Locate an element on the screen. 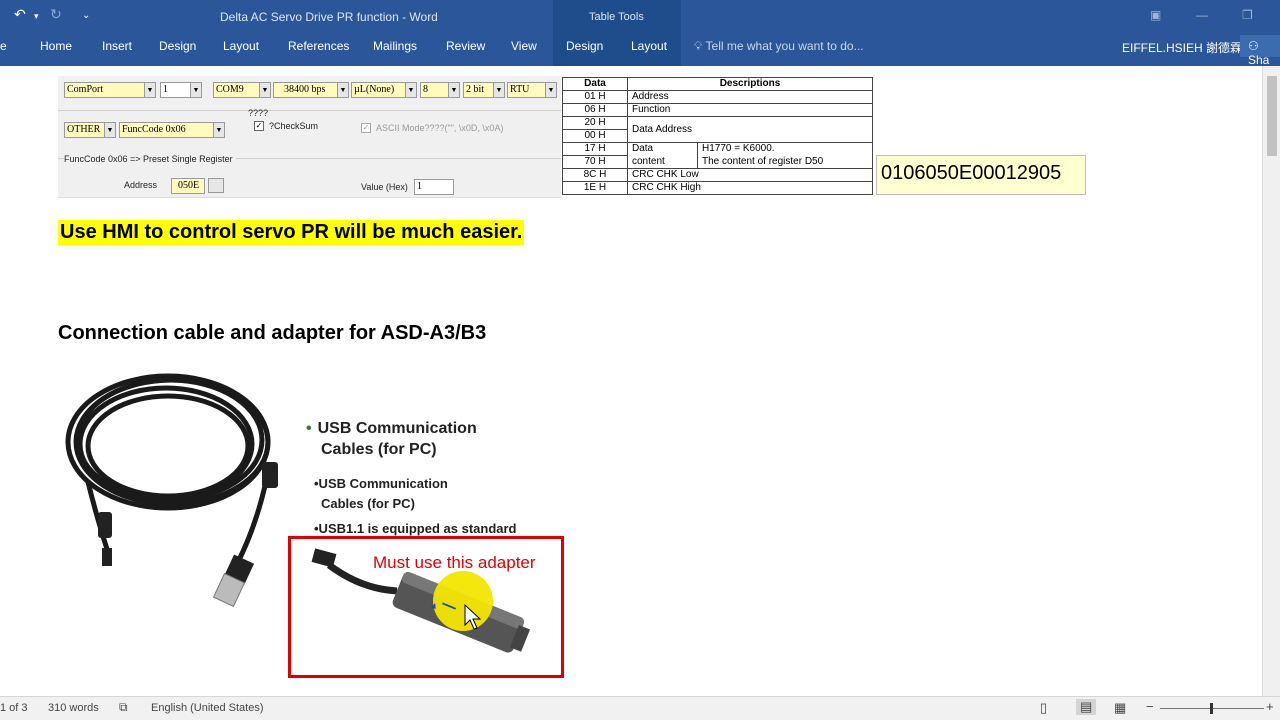 The width and height of the screenshot is (1280, 720). undo-dropdown-icon: ▾ is located at coordinates (36, 16).